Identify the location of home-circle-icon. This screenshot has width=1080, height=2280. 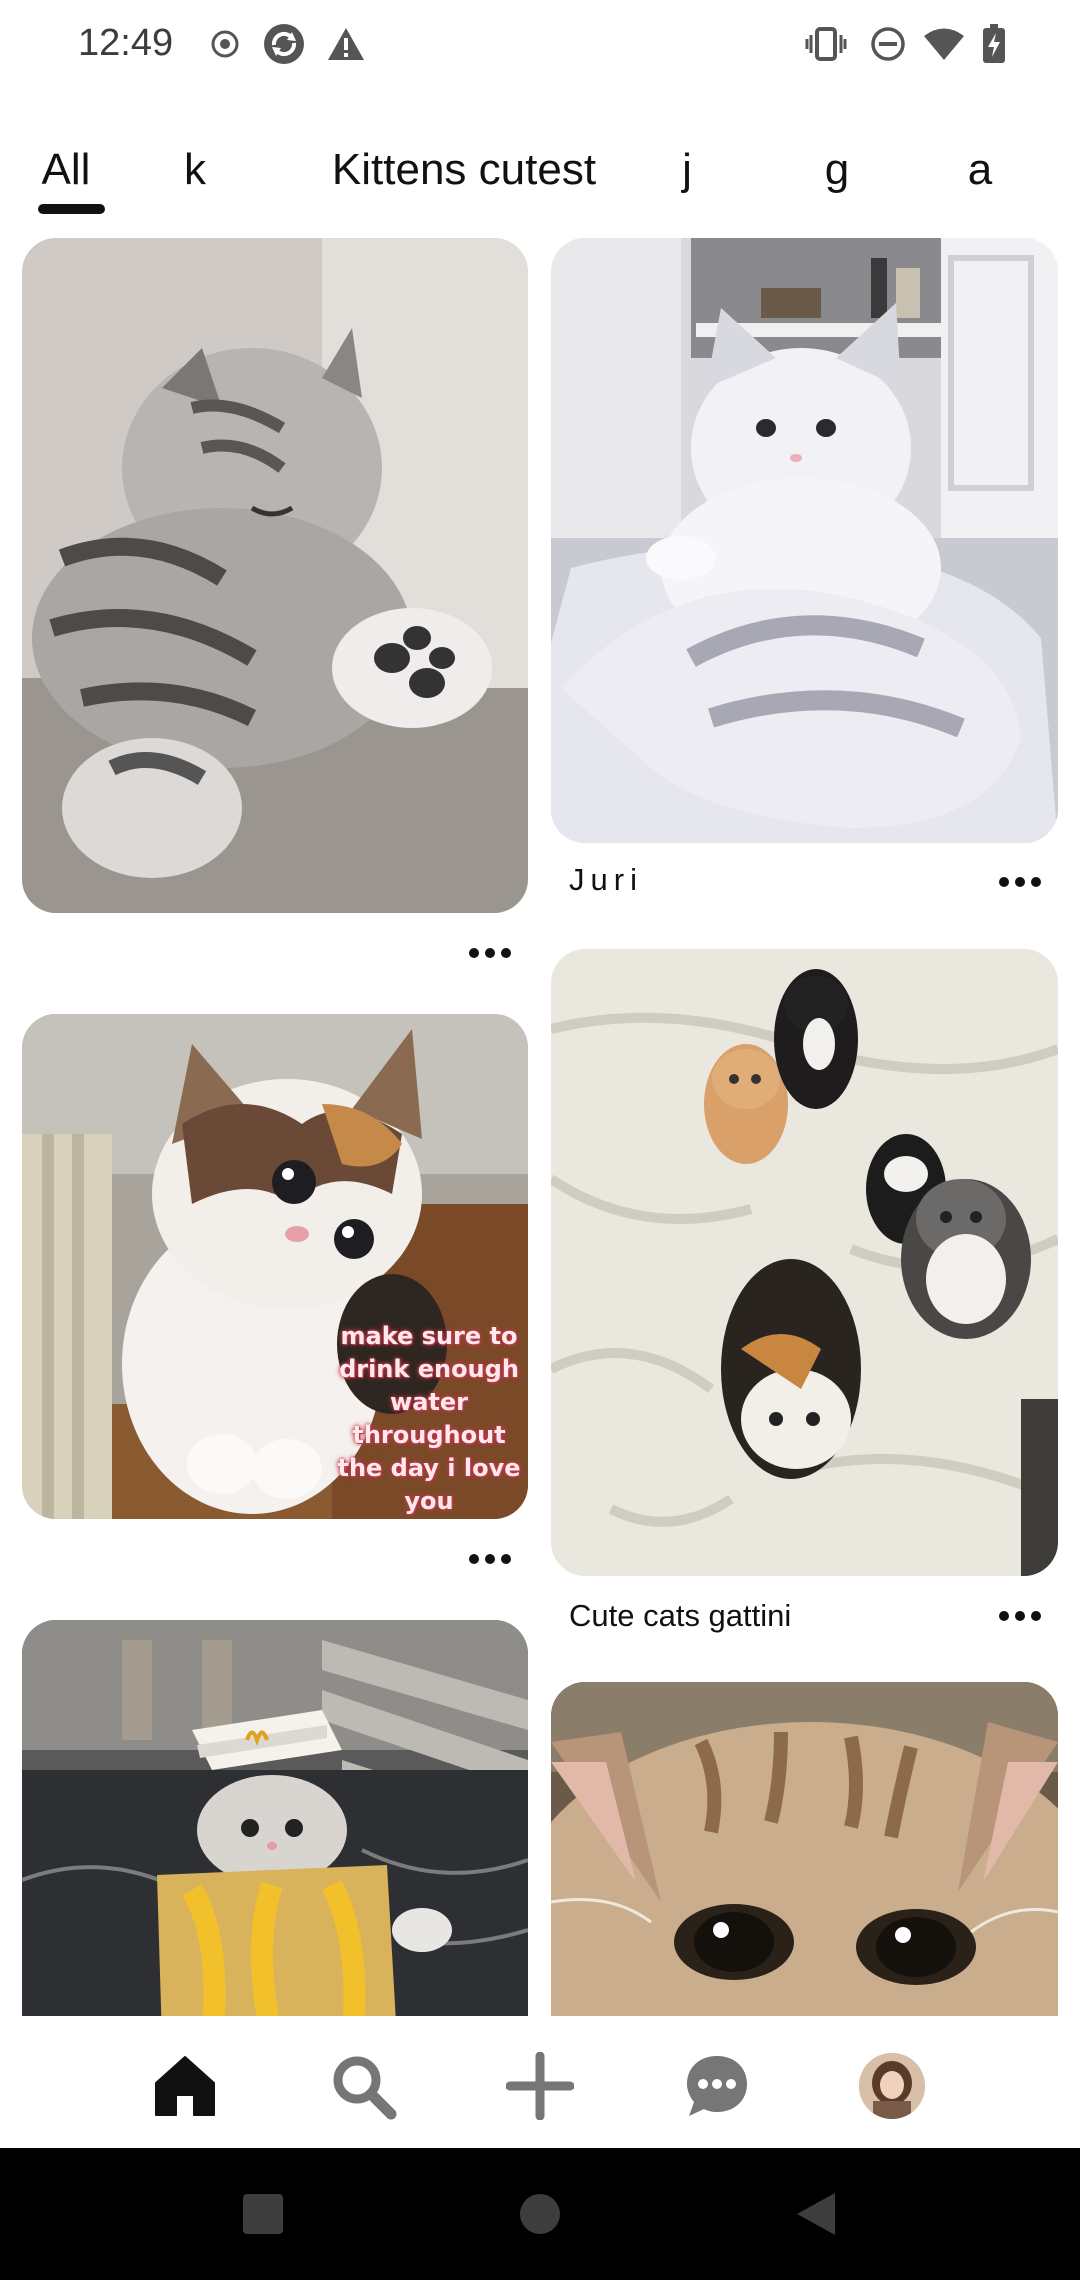
(540, 2214).